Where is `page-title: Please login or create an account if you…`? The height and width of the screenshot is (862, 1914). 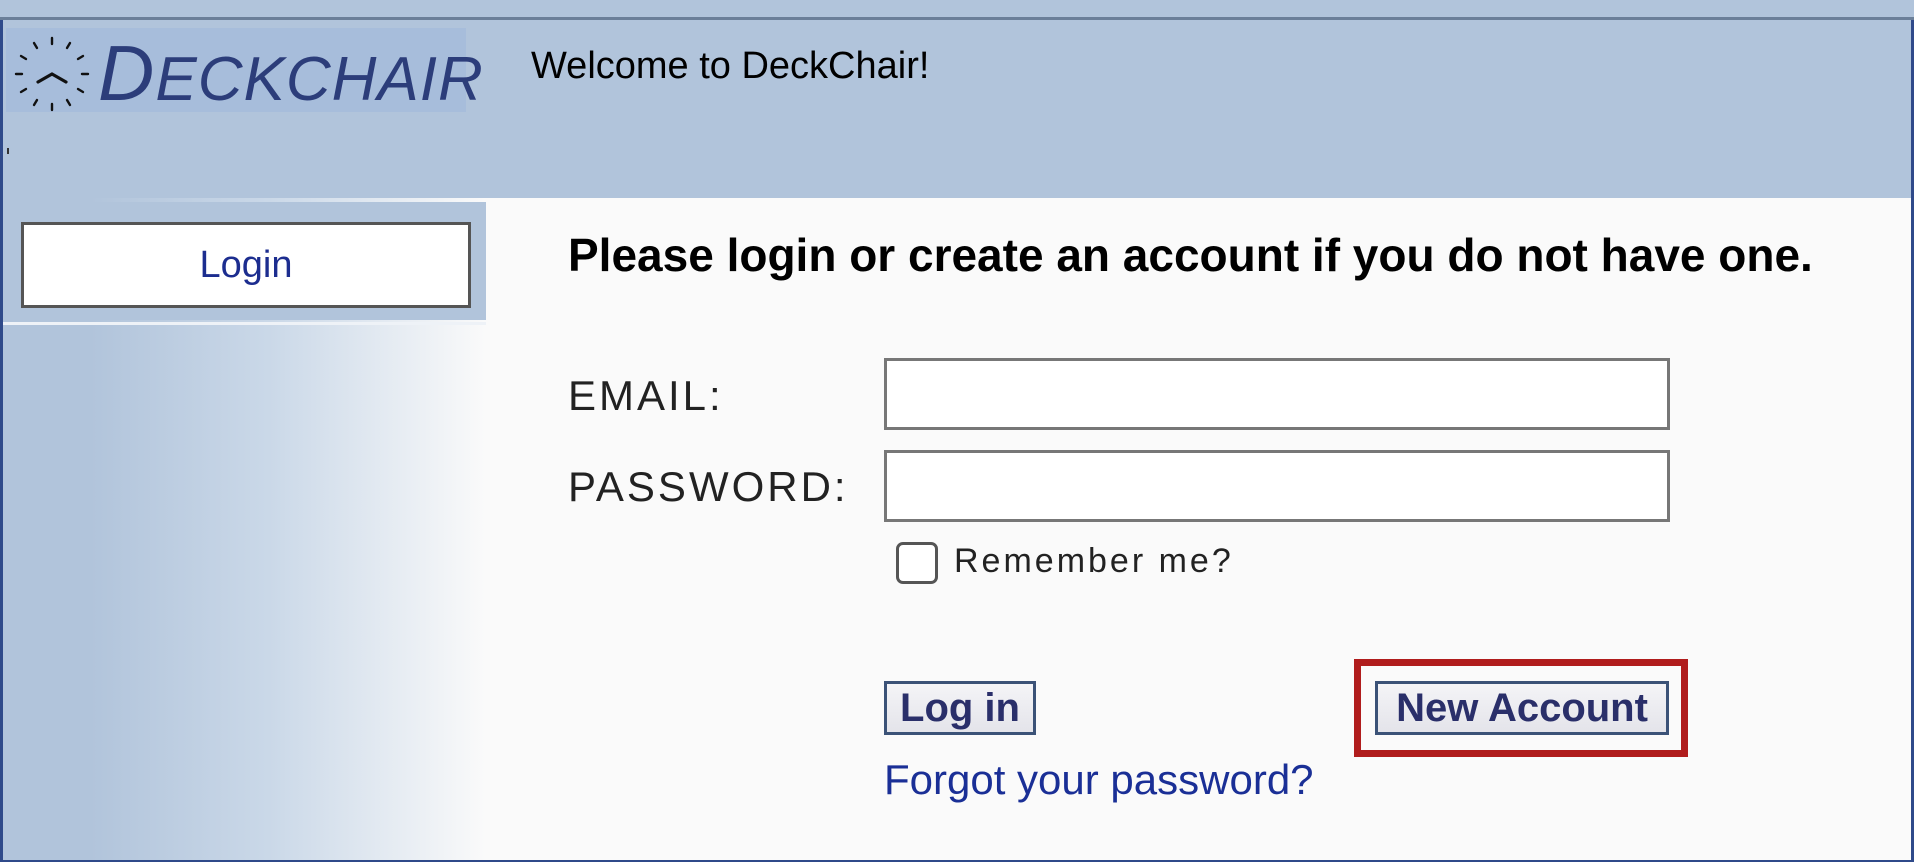 page-title: Please login or create an account if you… is located at coordinates (1190, 255).